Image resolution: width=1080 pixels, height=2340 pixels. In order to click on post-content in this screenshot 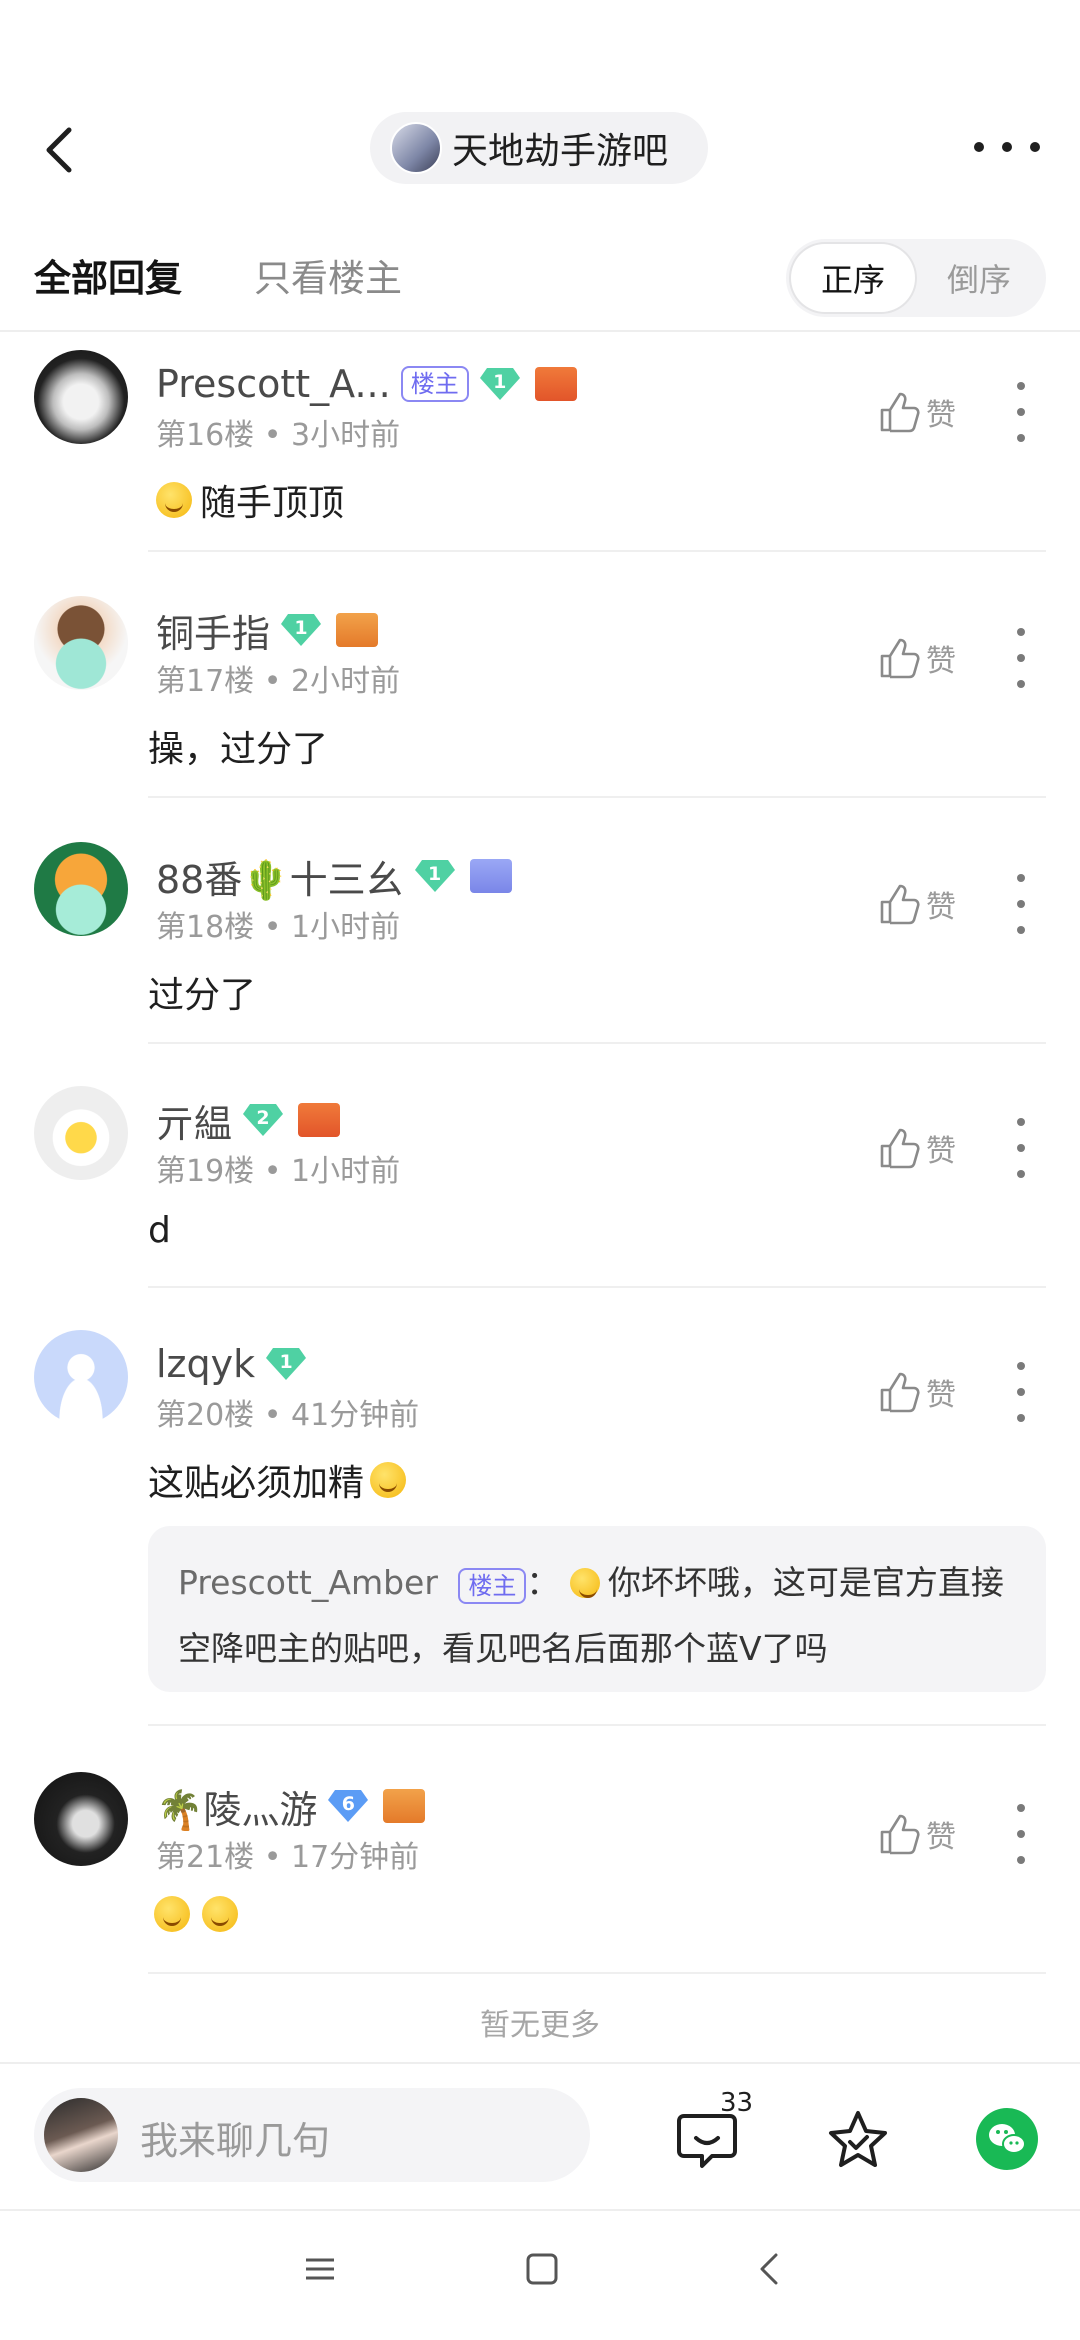, I will do `click(200, 1914)`.